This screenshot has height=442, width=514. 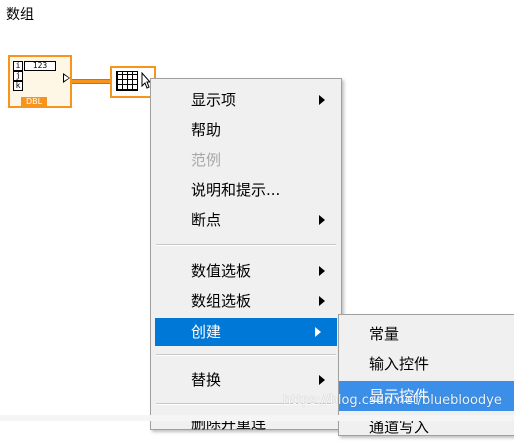 I want to click on wire, so click(x=91, y=81).